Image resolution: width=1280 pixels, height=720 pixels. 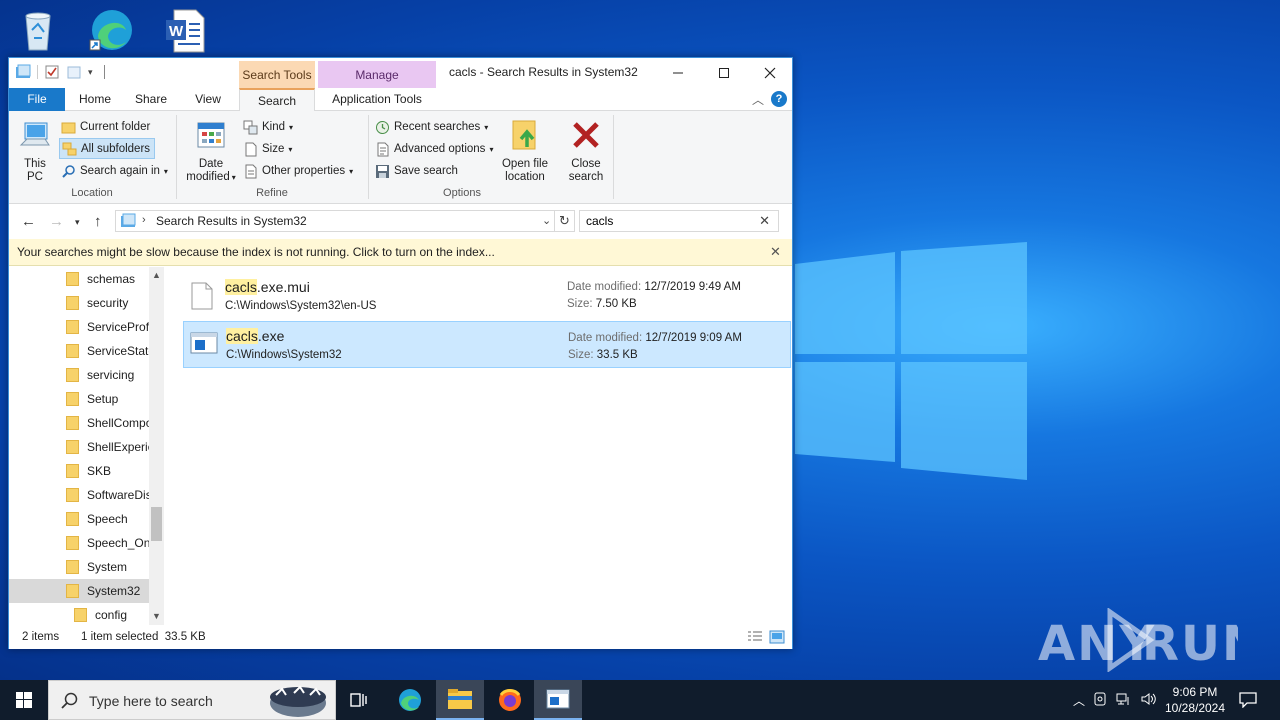 What do you see at coordinates (416, 171) in the screenshot?
I see `save-search-button: Save search` at bounding box center [416, 171].